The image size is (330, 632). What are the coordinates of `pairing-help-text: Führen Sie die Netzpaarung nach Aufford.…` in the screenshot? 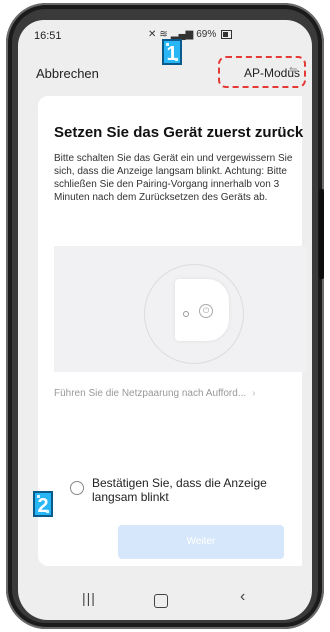 It's located at (150, 393).